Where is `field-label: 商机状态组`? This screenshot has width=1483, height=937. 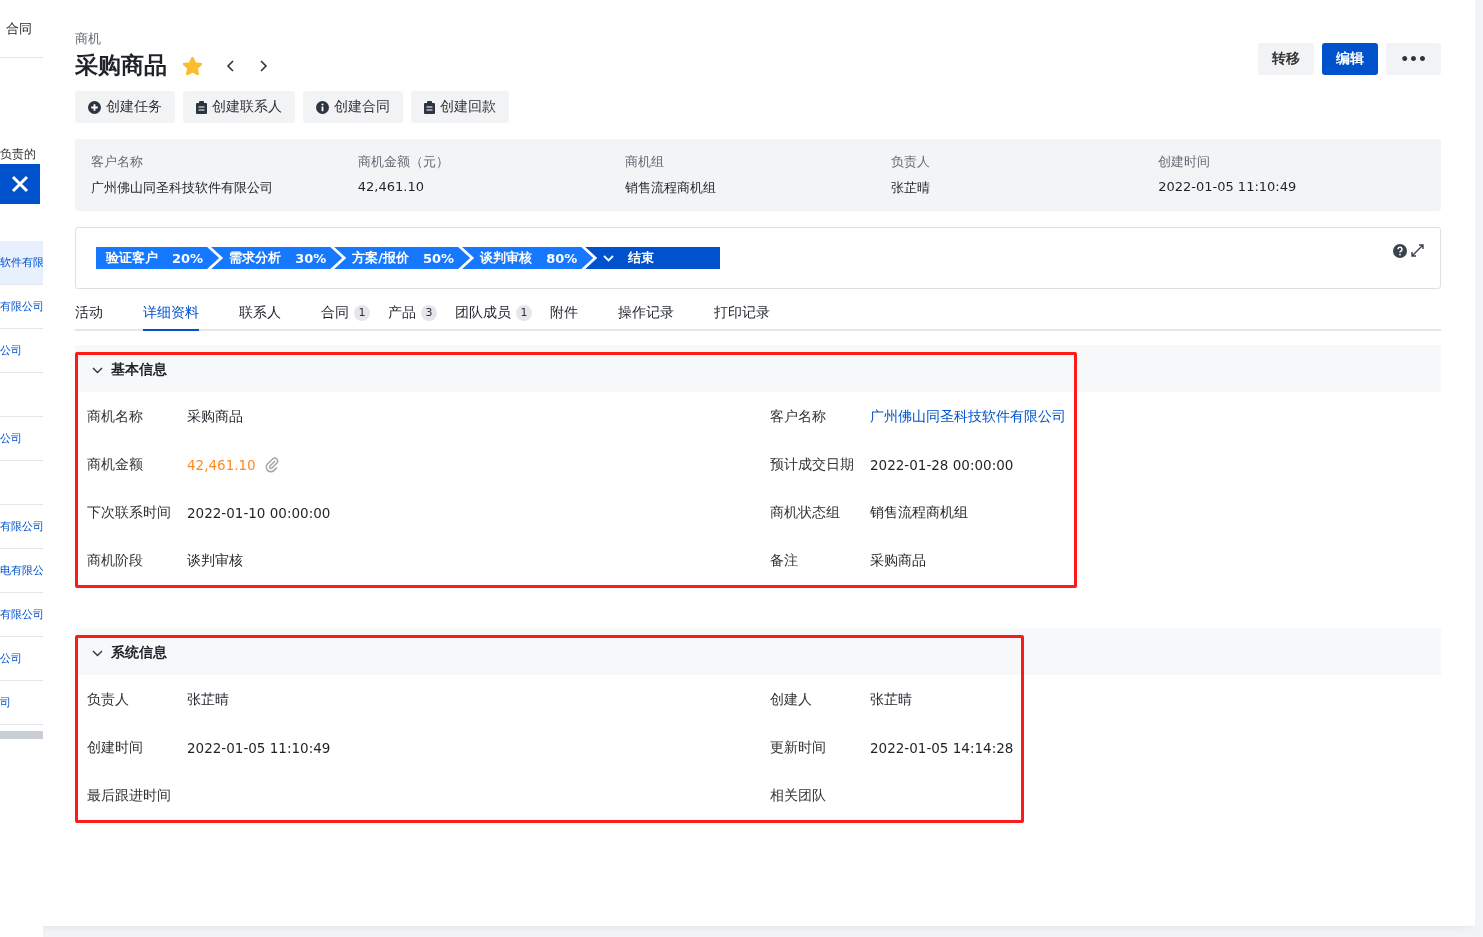 field-label: 商机状态组 is located at coordinates (805, 512).